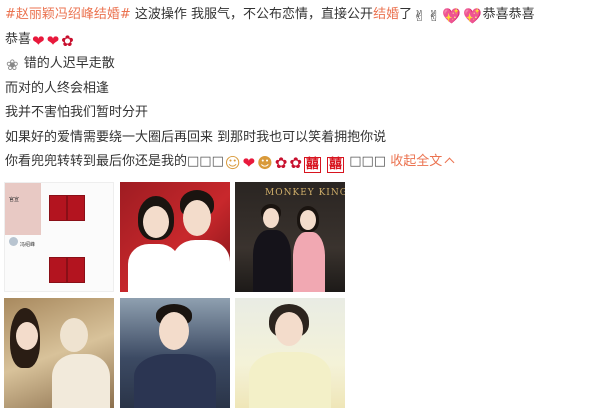 The image size is (600, 417). Describe the element at coordinates (196, 137) in the screenshot. I see `post-text: 如果好的爱情需要绕一大圈后再回来 到那时我也可以笑着拥抱你说` at that location.